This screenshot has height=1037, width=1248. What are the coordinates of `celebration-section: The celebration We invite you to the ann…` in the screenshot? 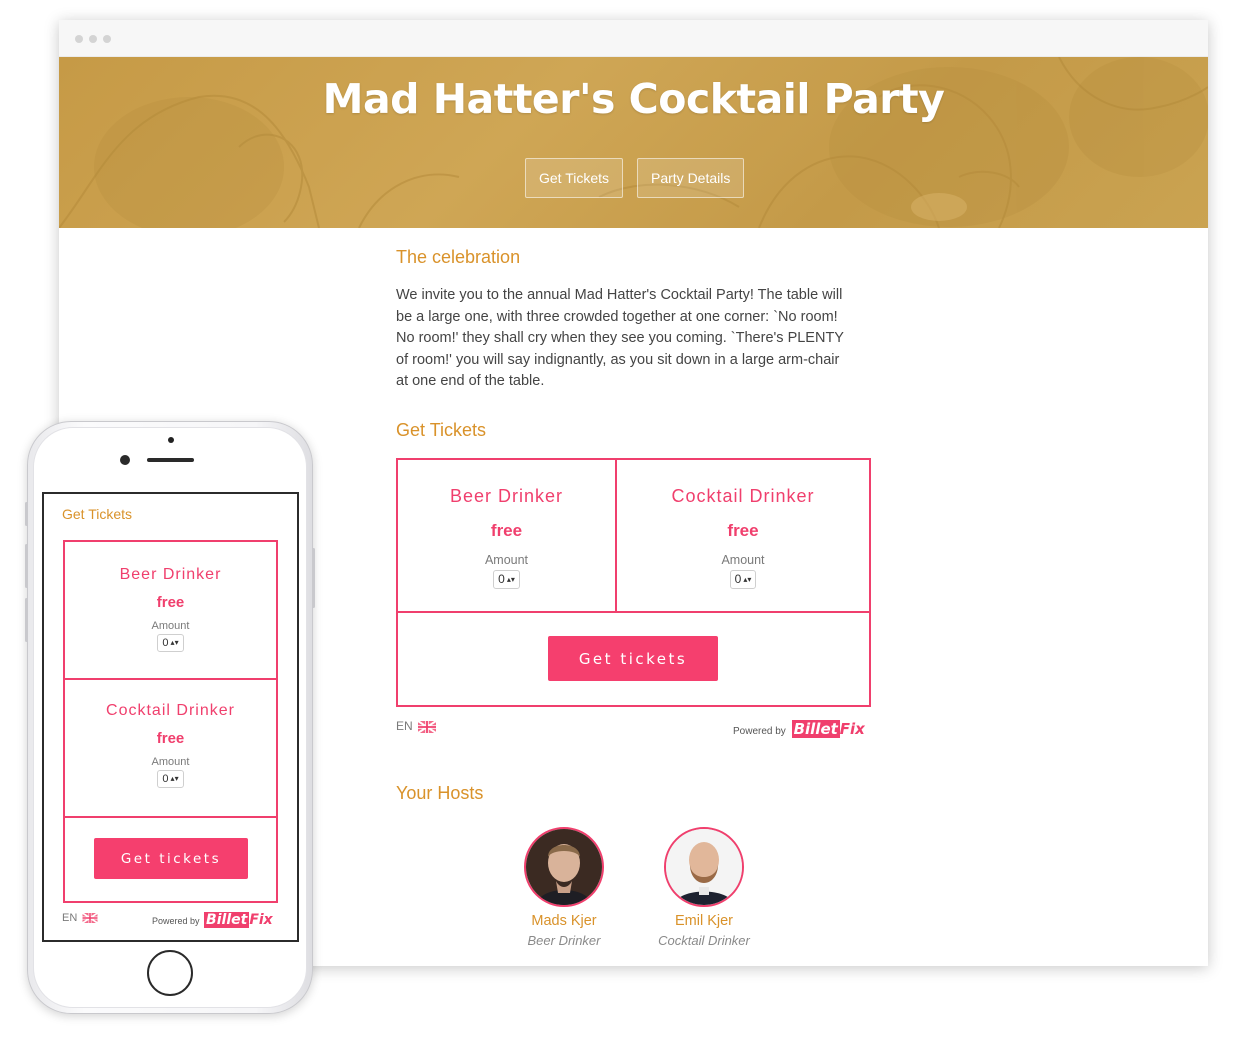 It's located at (636, 320).